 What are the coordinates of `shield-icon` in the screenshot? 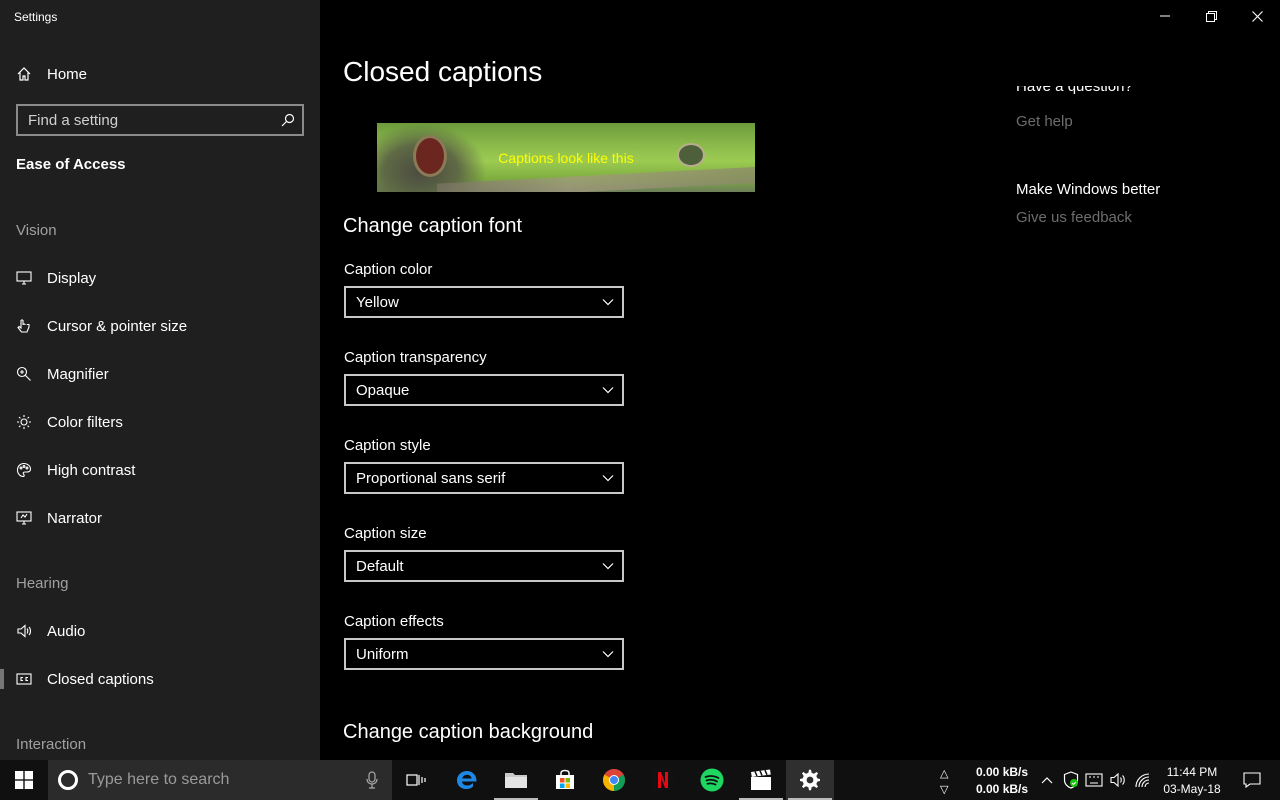 It's located at (1071, 780).